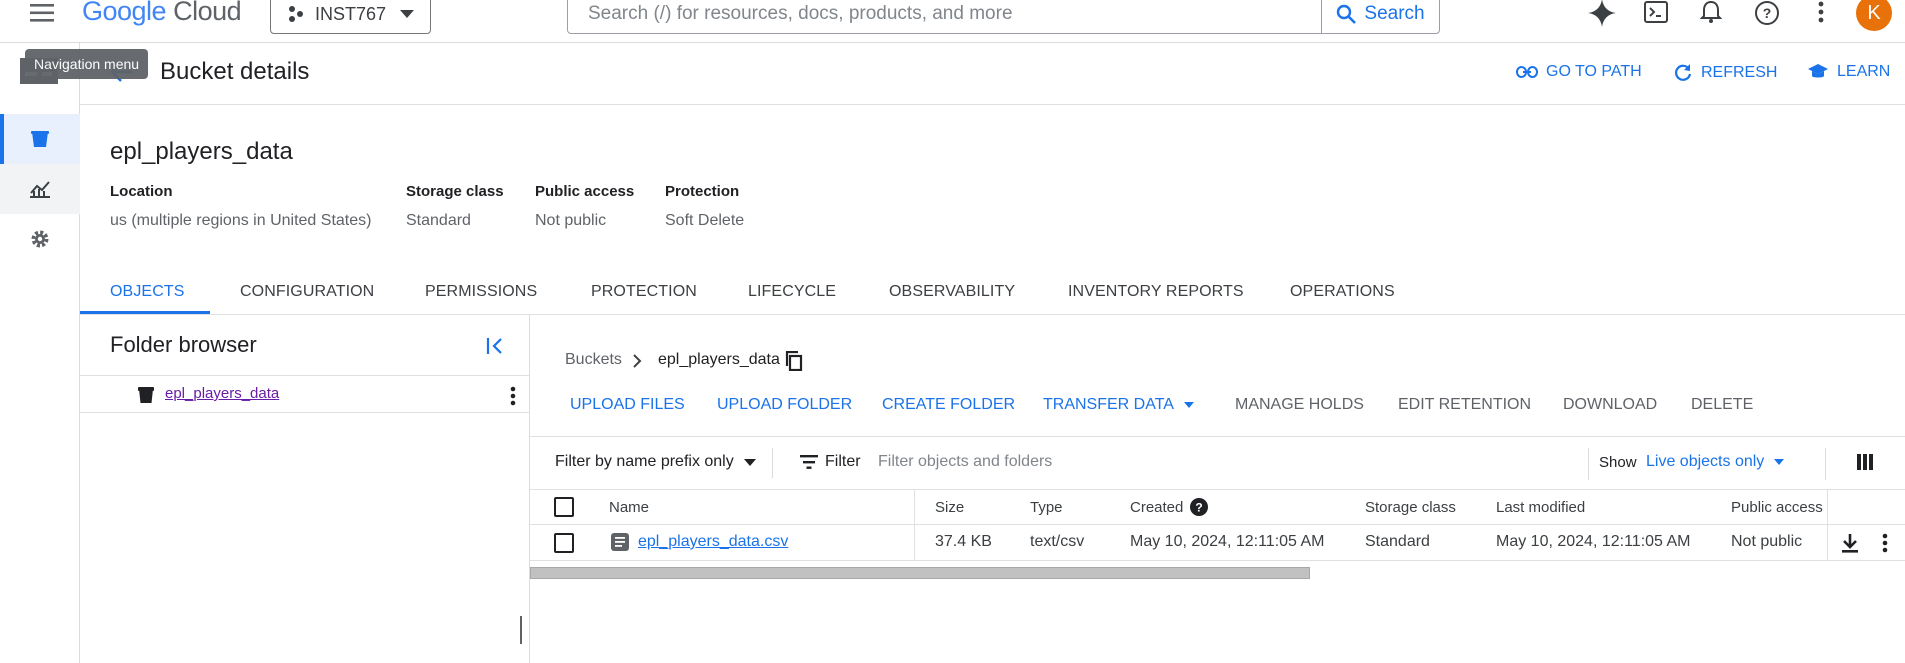 The width and height of the screenshot is (1905, 663). Describe the element at coordinates (1602, 13) in the screenshot. I see `gemini-sparkle-icon` at that location.